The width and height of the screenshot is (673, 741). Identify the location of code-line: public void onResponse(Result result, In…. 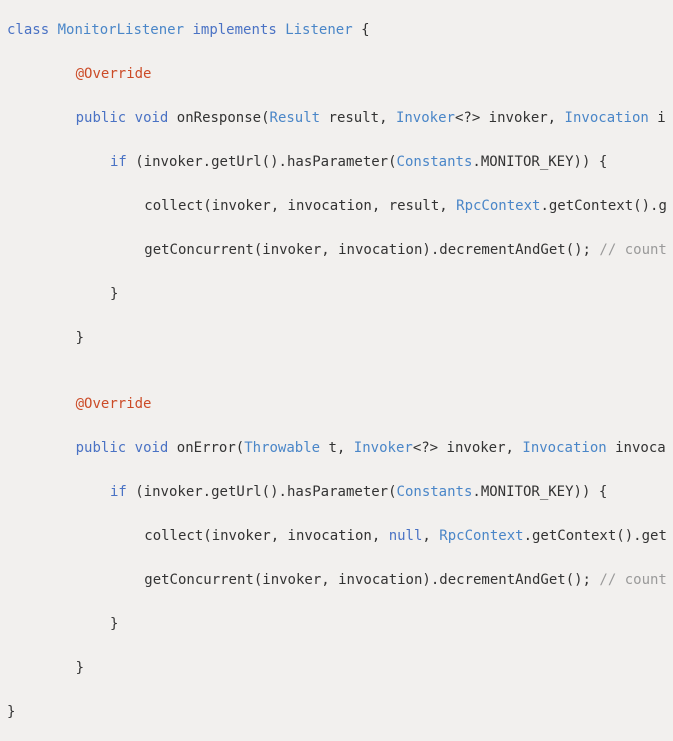
(371, 118).